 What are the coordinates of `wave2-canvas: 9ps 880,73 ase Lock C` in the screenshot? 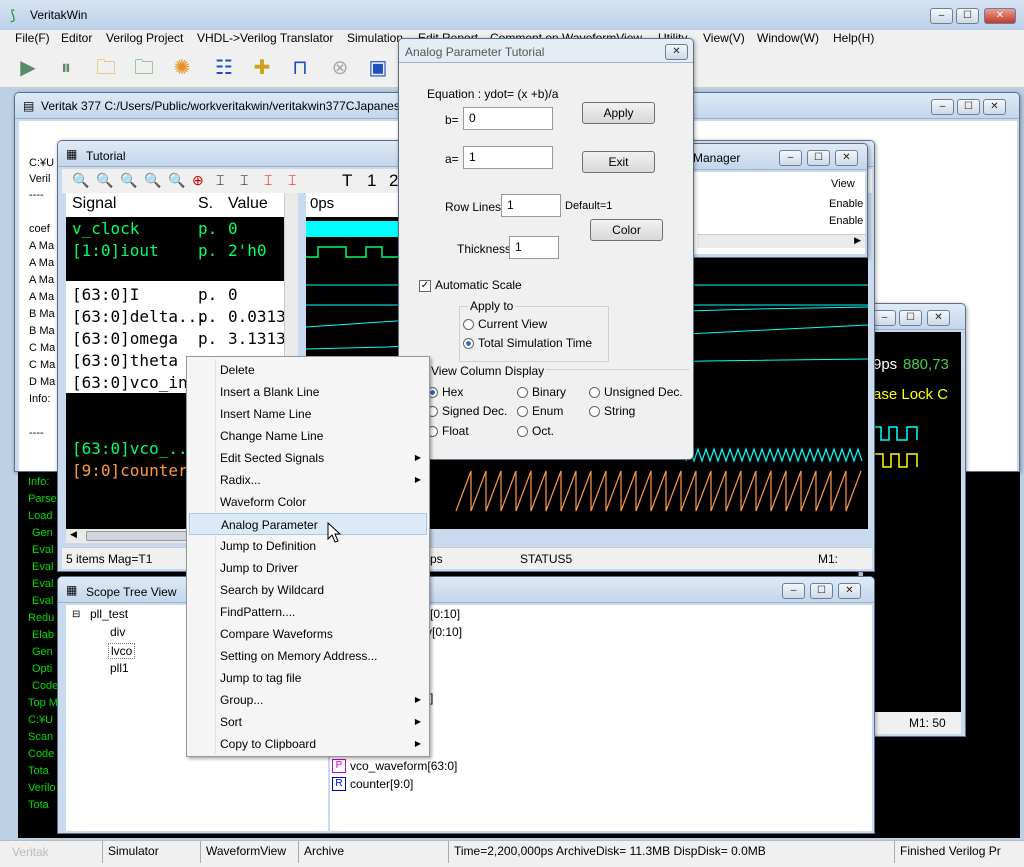 It's located at (912, 522).